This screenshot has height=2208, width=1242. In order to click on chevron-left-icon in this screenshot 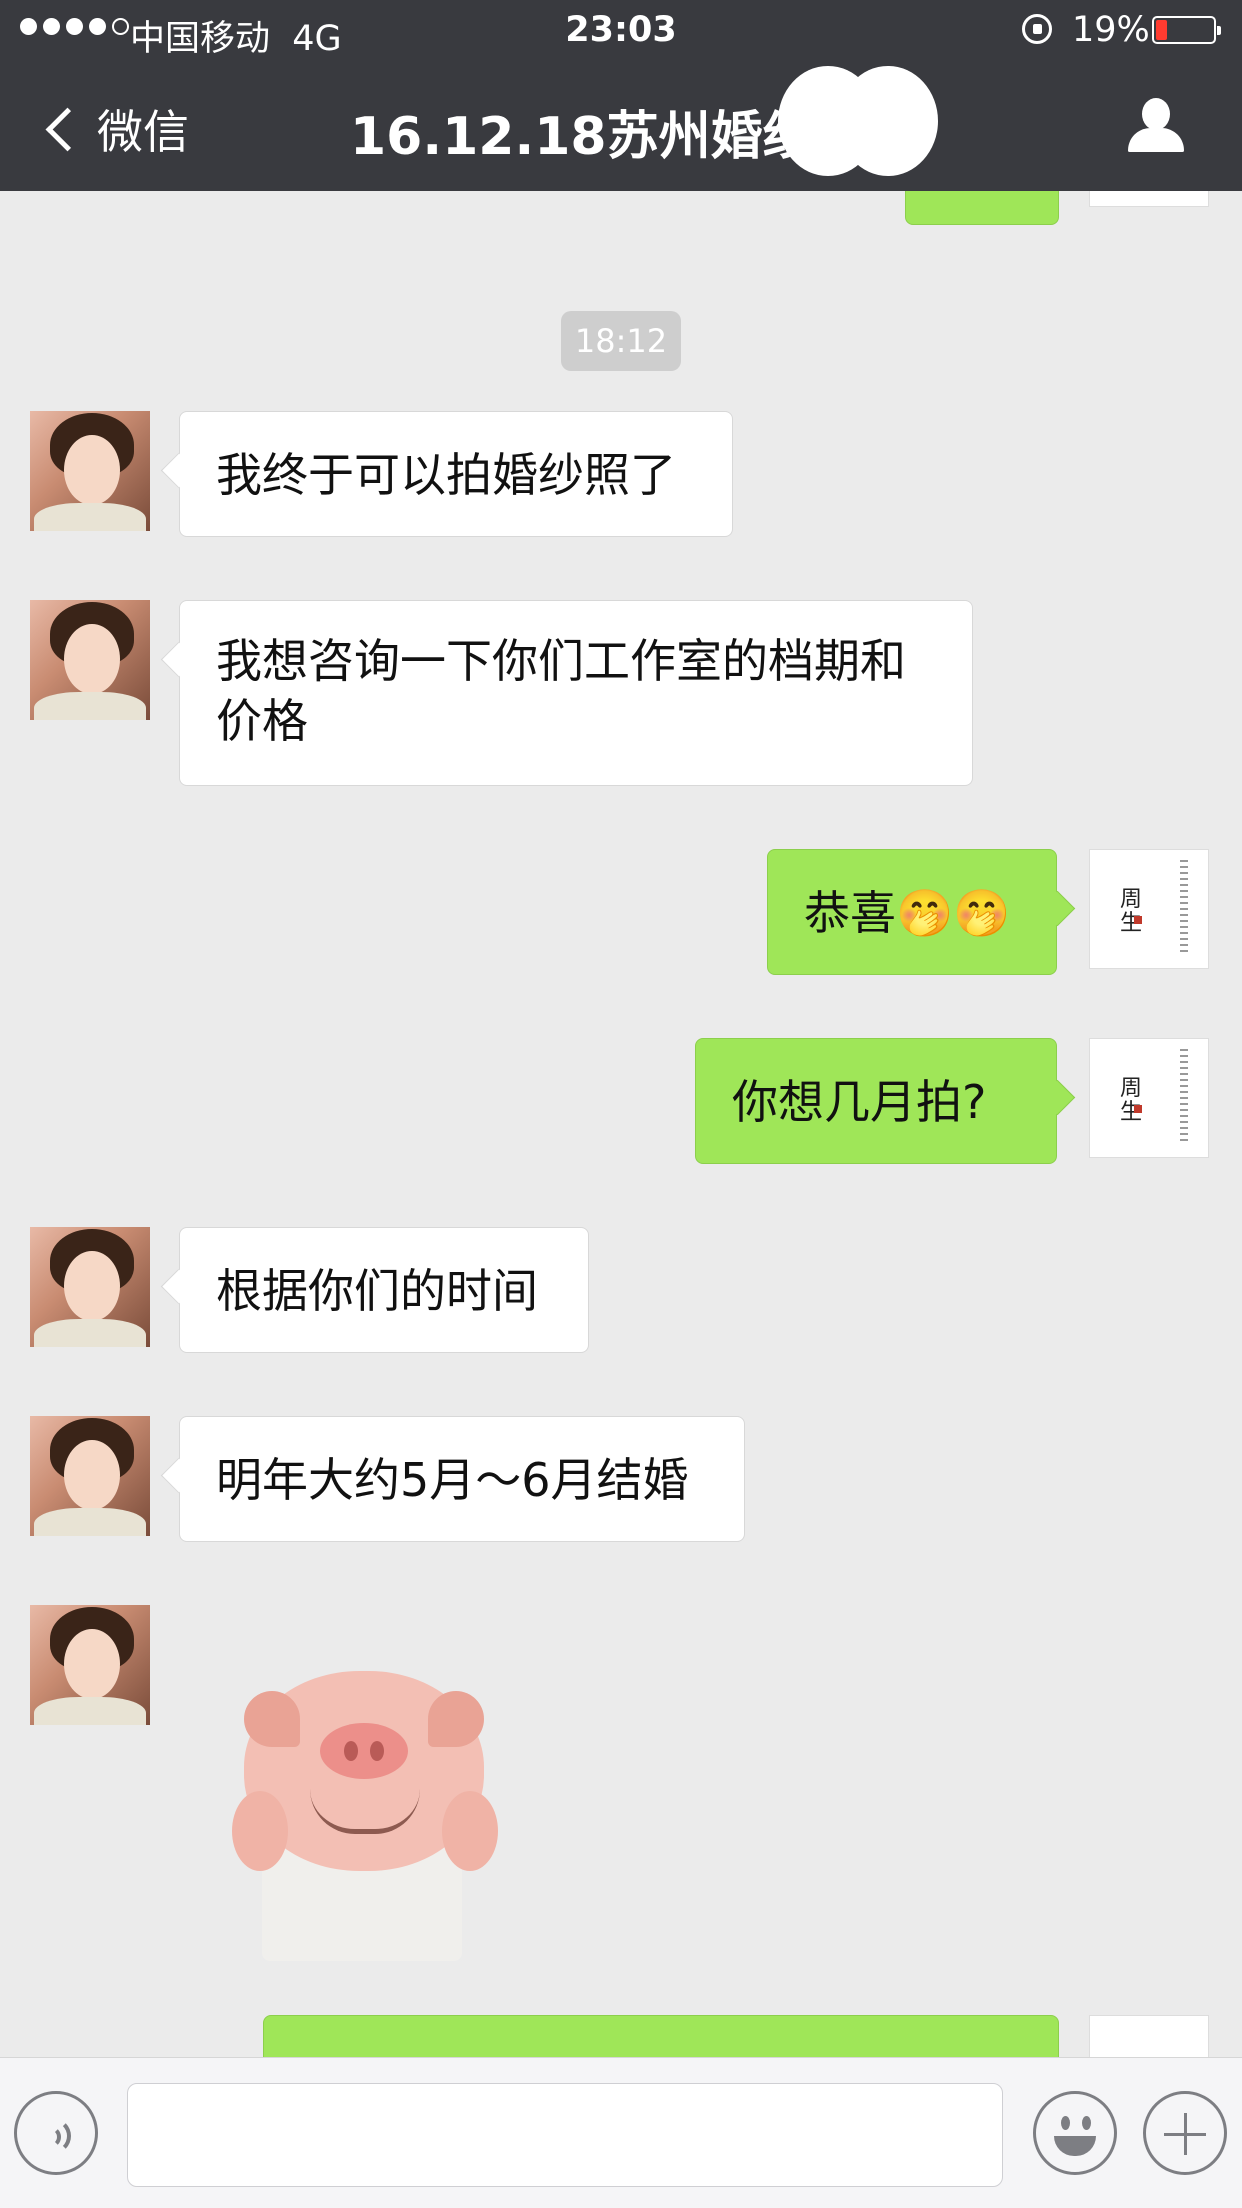, I will do `click(67, 129)`.